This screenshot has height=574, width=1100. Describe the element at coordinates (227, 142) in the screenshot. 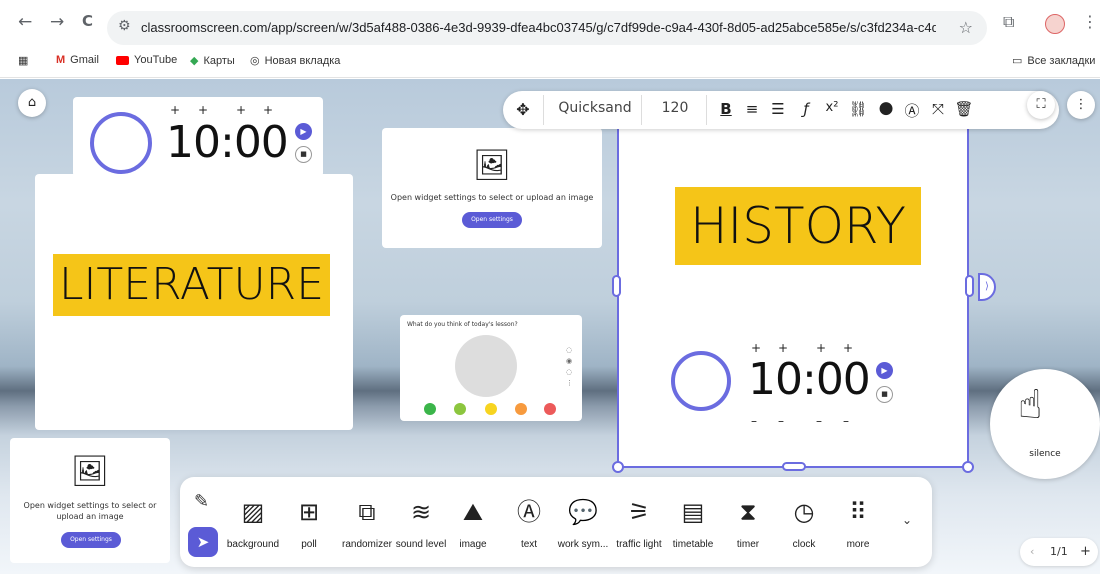

I see `timer-display: 10:00` at that location.